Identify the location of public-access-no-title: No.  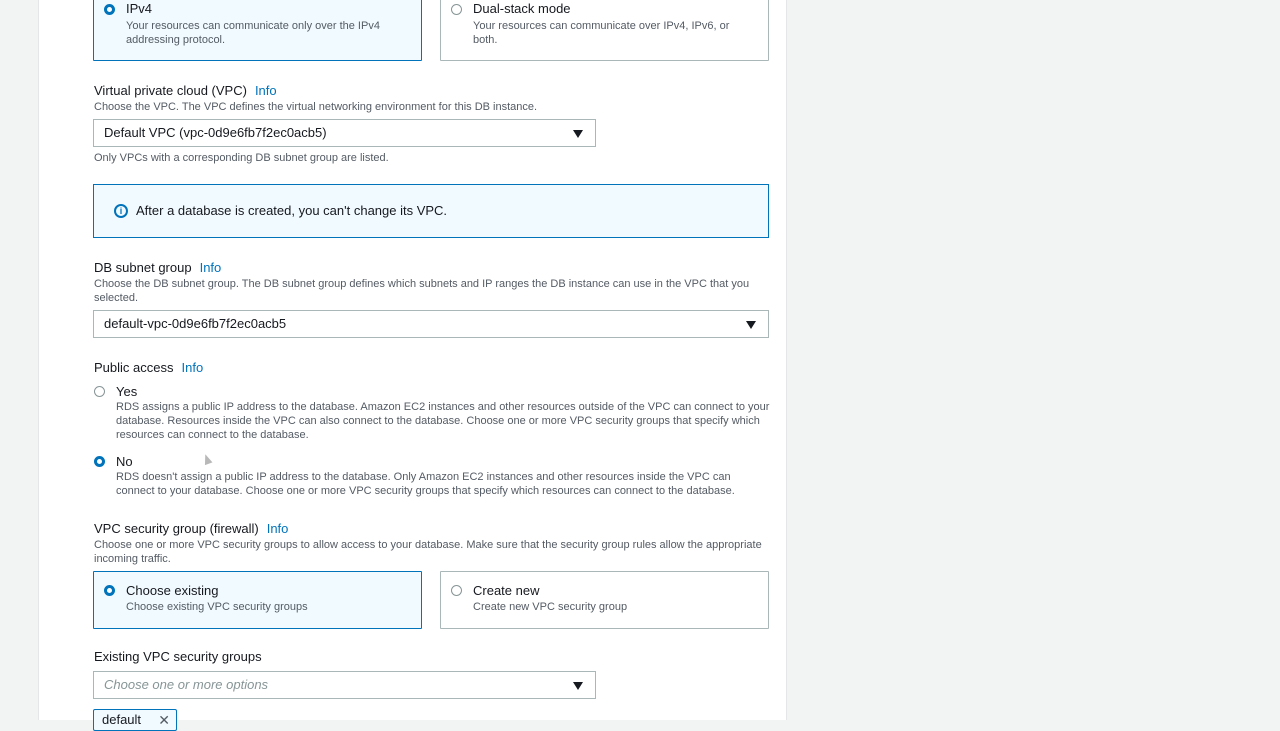
(124, 461).